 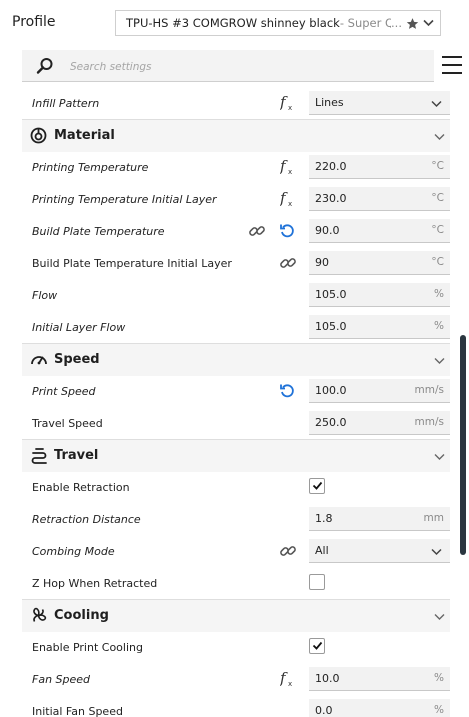 I want to click on setting-infill-pattern: Infill Pattern fx Lines, so click(x=236, y=103).